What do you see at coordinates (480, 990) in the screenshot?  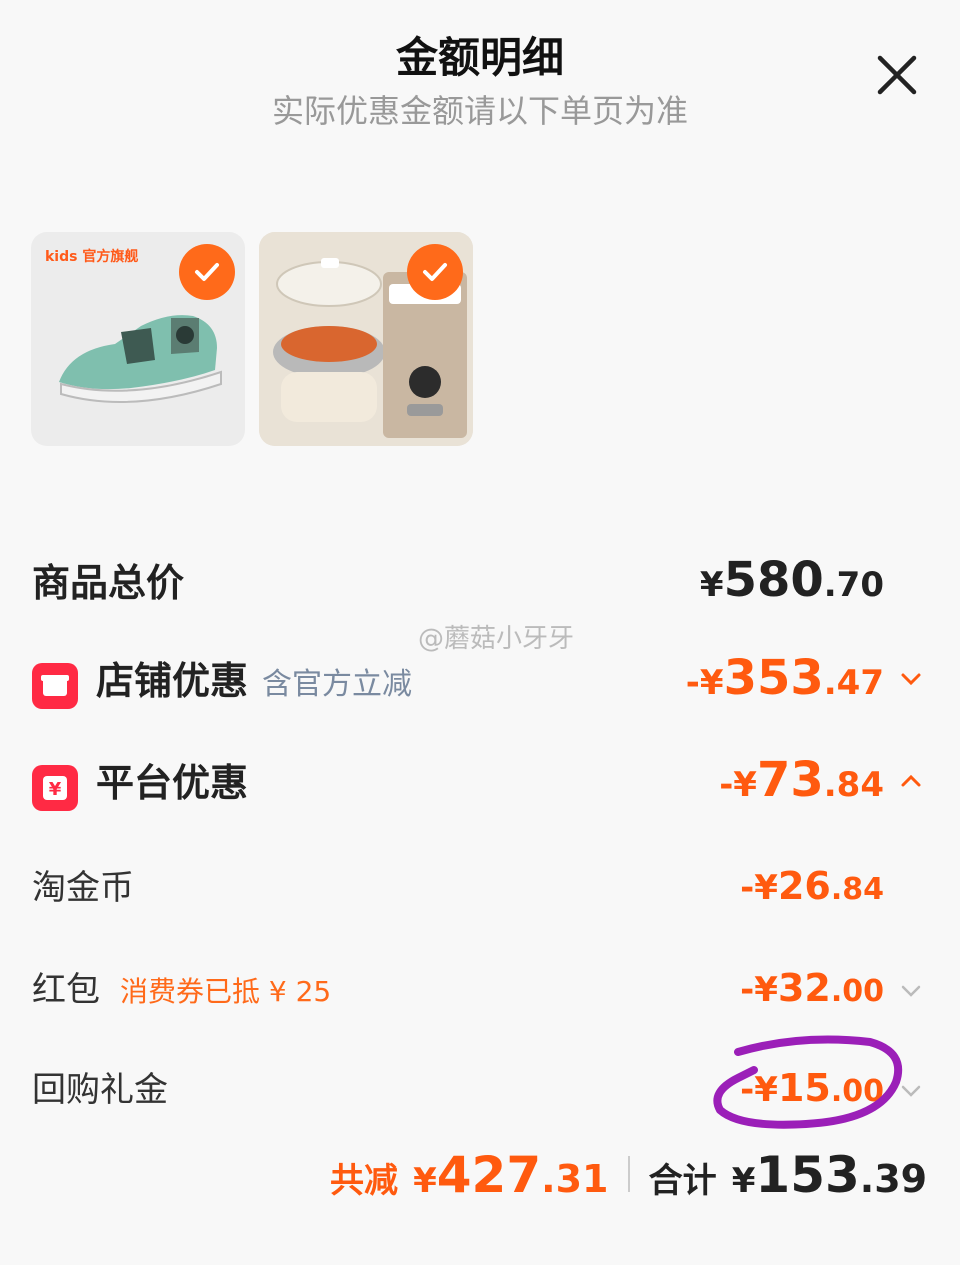 I see `row-redpack: 红包 消费券已抵 ¥ 25 -¥32.00` at bounding box center [480, 990].